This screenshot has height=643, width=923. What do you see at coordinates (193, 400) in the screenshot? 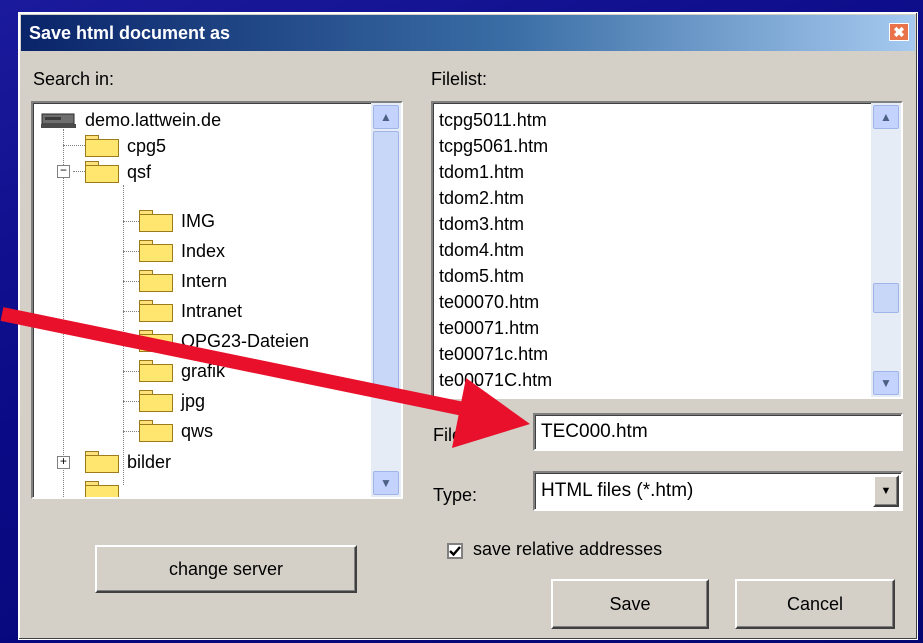
I see `tree-item-label: jpg` at bounding box center [193, 400].